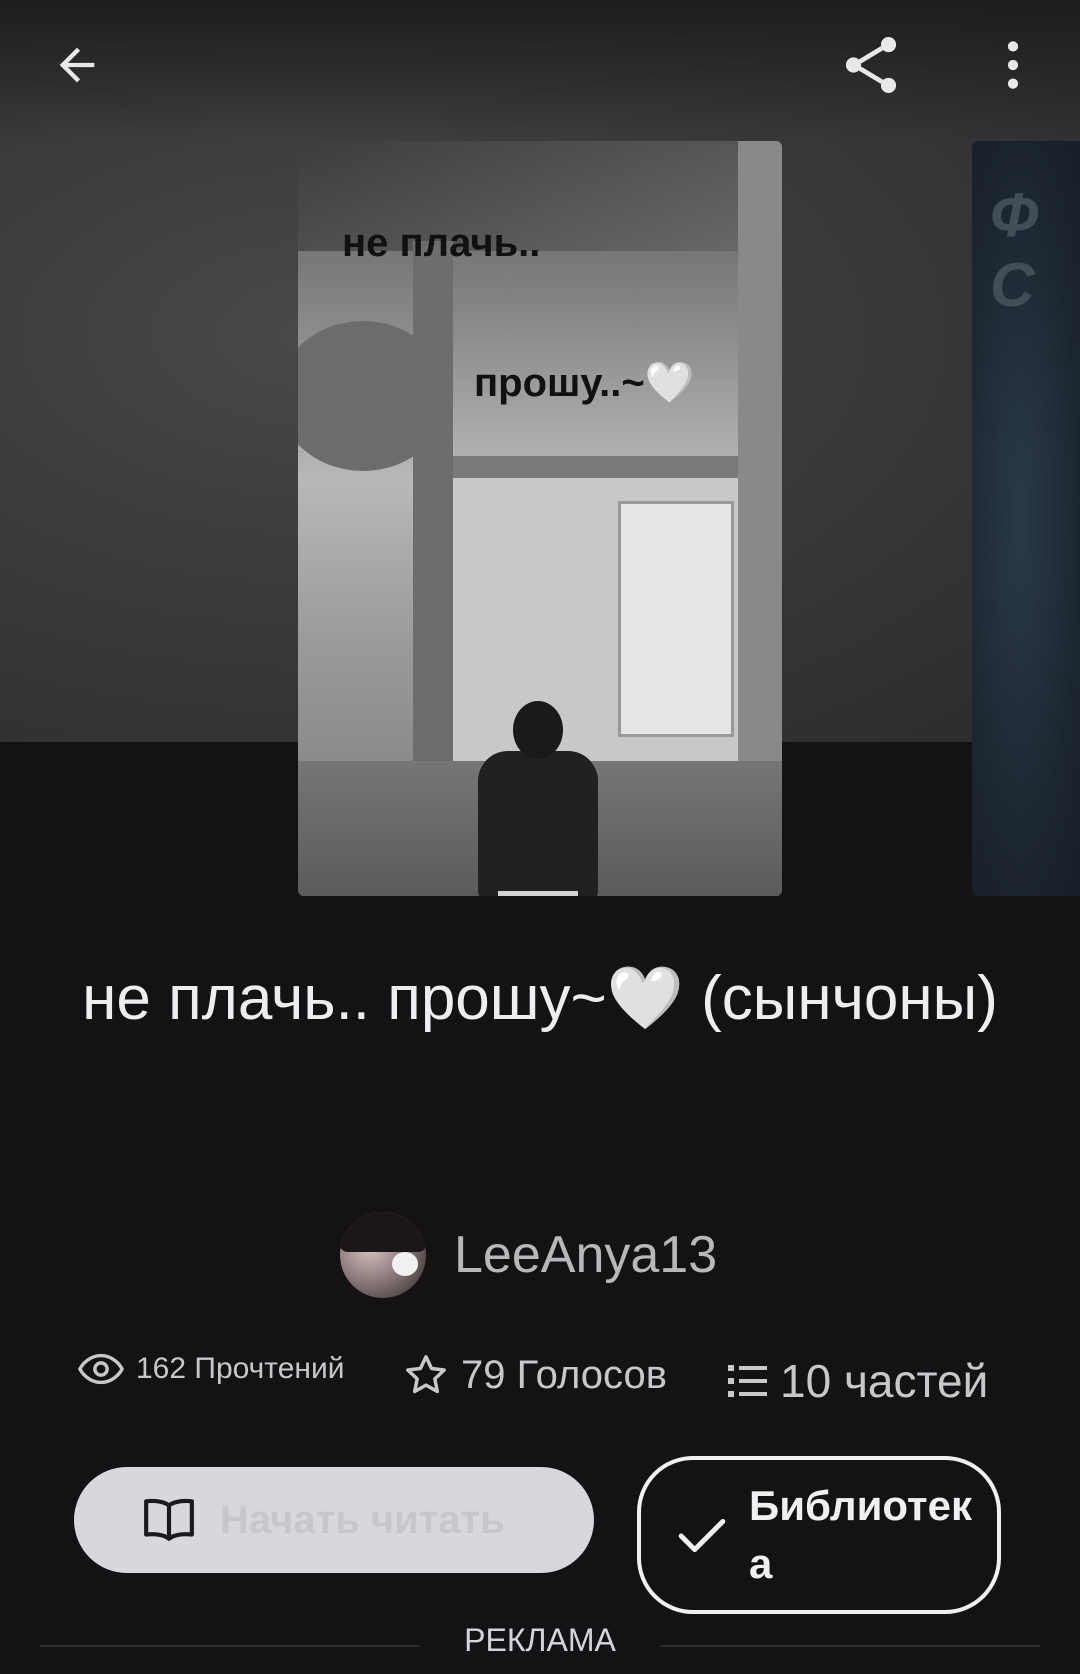  What do you see at coordinates (362, 1519) in the screenshot?
I see `start-reading-label: Начать читать` at bounding box center [362, 1519].